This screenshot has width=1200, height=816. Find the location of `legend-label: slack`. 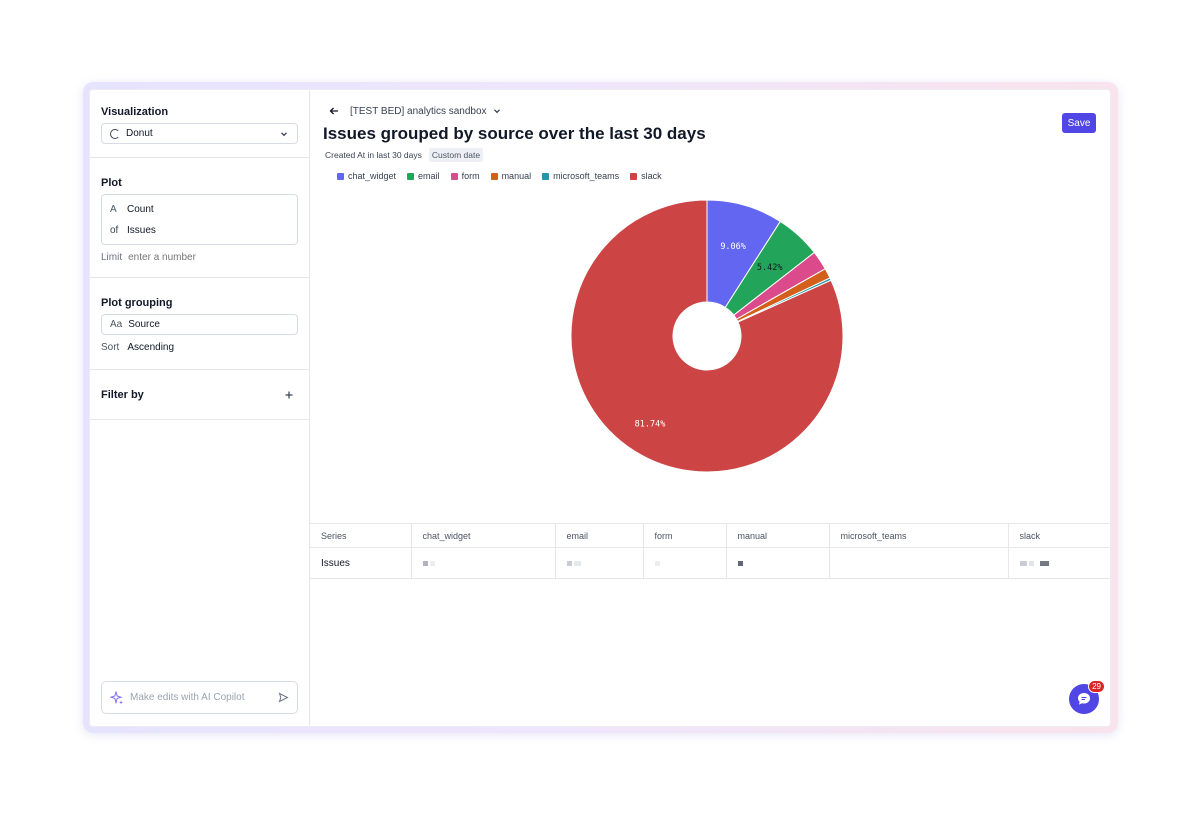

legend-label: slack is located at coordinates (651, 176).